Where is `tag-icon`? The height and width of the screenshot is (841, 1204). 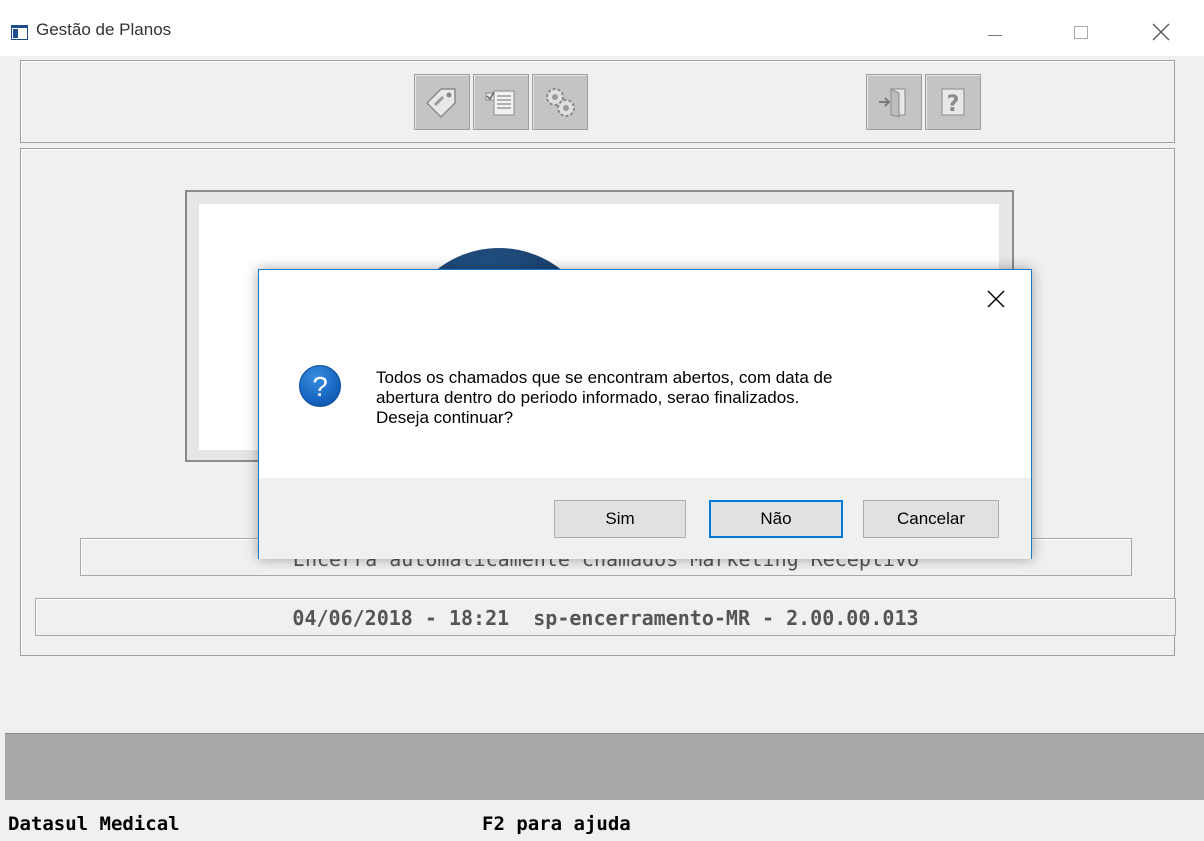 tag-icon is located at coordinates (440, 103).